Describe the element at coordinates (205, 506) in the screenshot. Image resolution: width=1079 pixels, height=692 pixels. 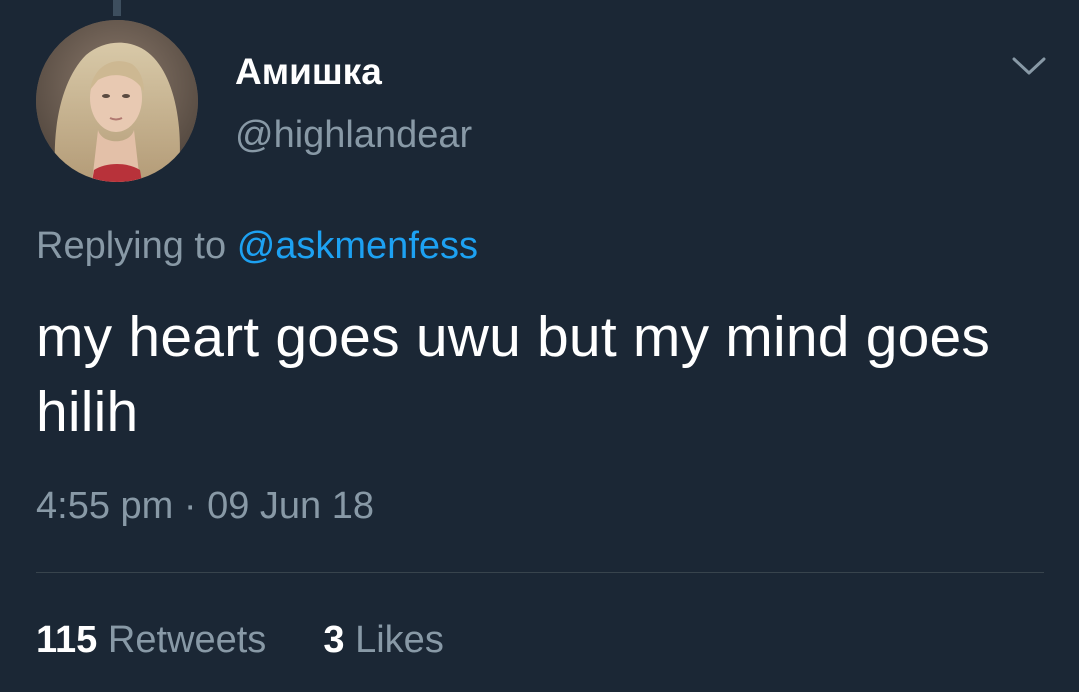
I see `tweet-timestamp: 4:55 pm · 09 Jun 18` at that location.